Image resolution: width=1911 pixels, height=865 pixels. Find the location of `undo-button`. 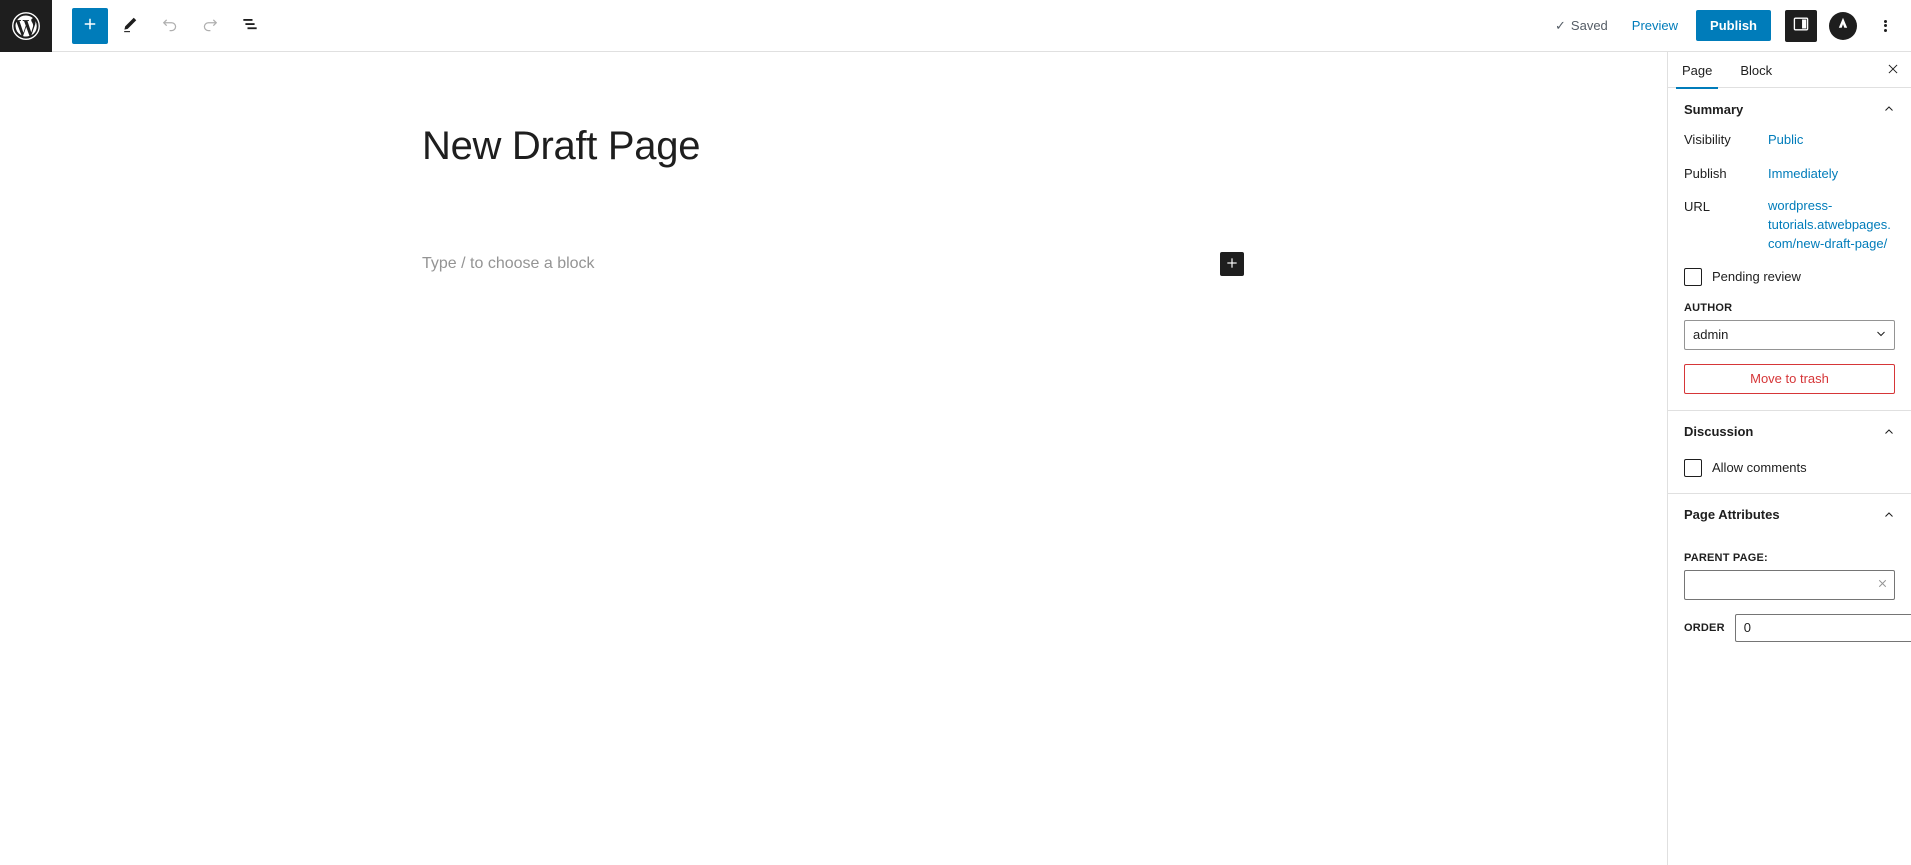

undo-button is located at coordinates (170, 26).